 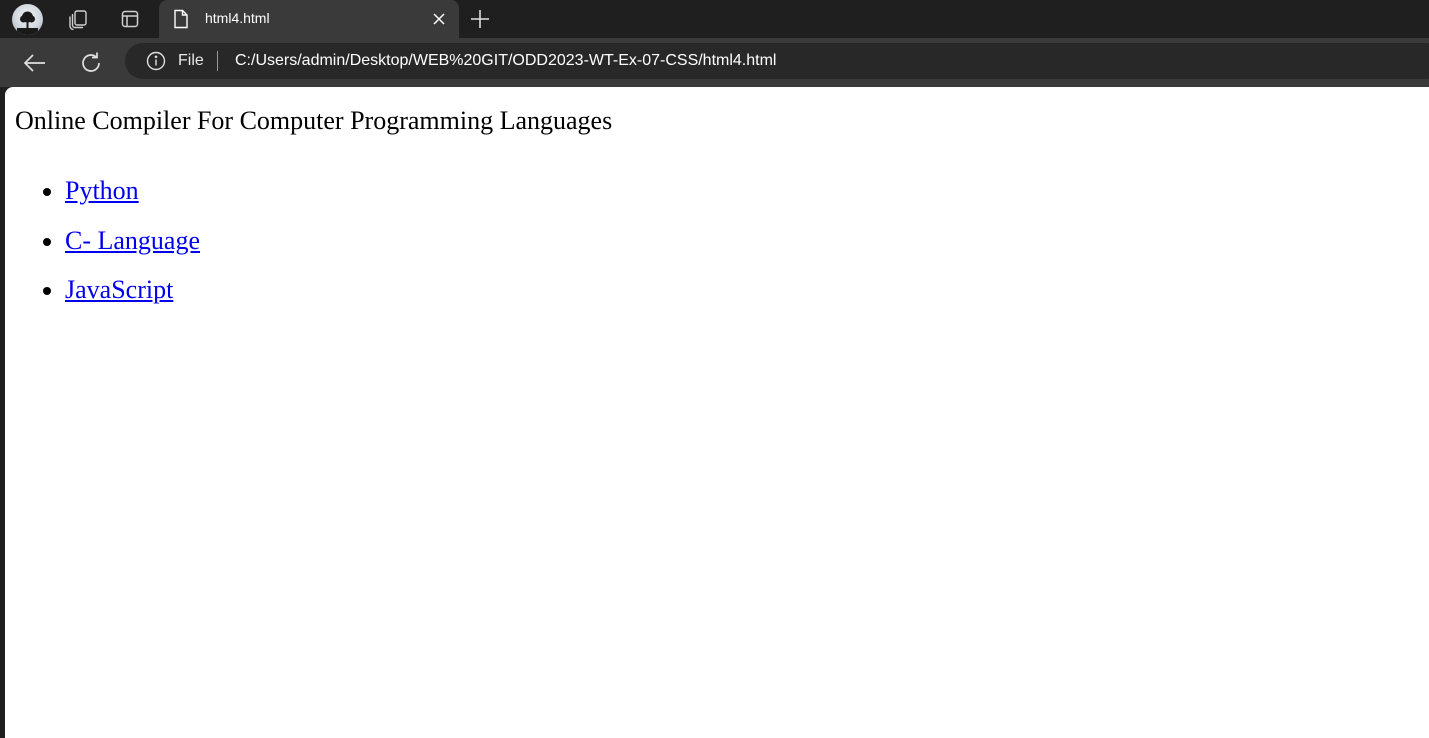 What do you see at coordinates (237, 18) in the screenshot?
I see `tab-title: html4.html` at bounding box center [237, 18].